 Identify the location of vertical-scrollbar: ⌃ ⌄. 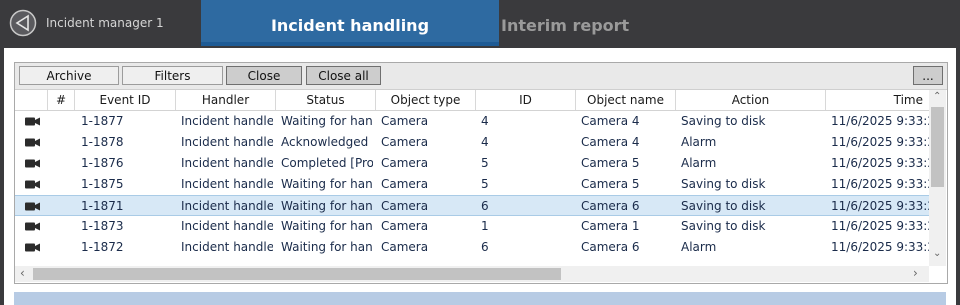
(937, 178).